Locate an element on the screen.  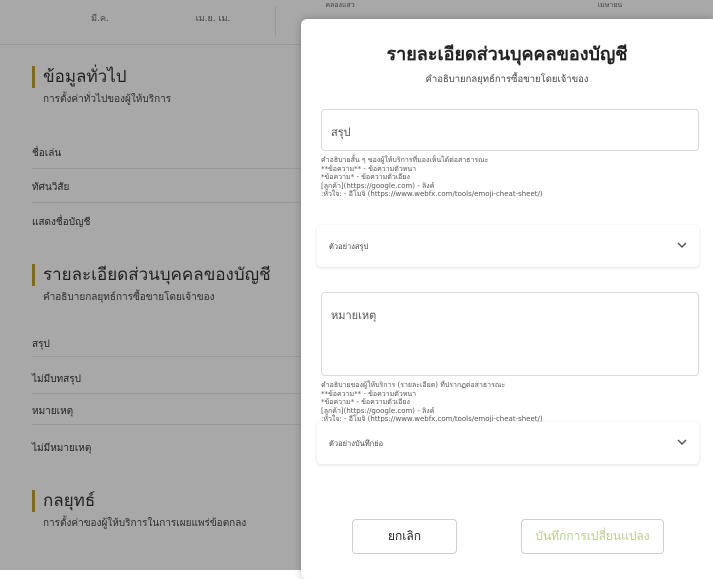
cancel-button: ยกเลิก is located at coordinates (404, 536).